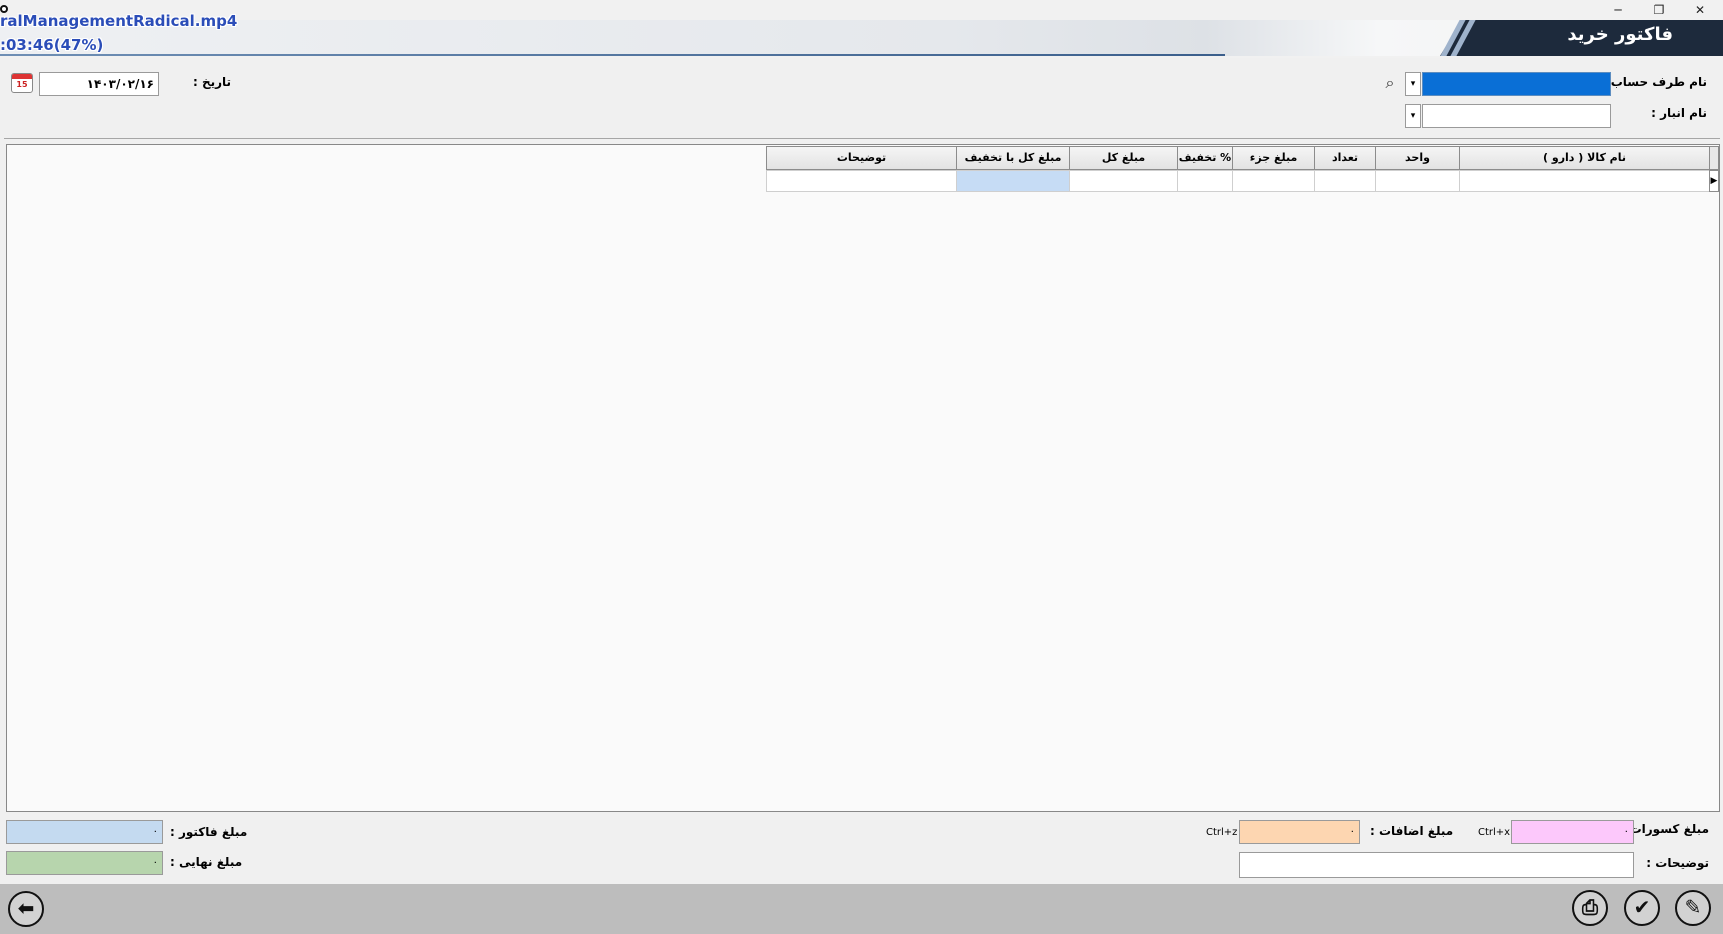  I want to click on cell-unit-price, so click(1273, 181).